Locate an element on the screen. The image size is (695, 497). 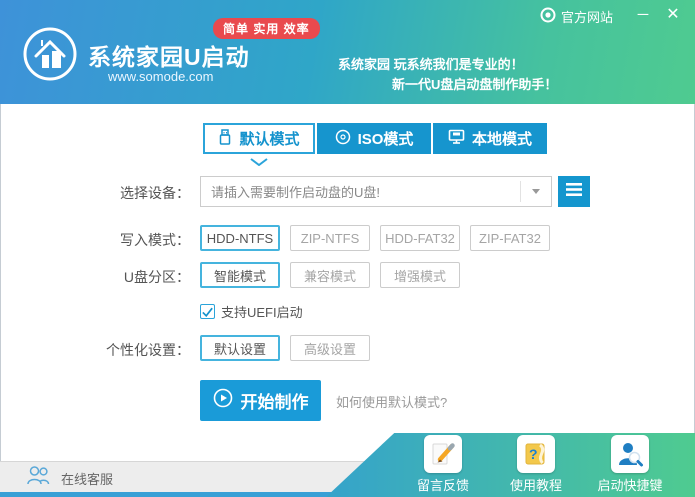
write-mode-label: 写入模式： is located at coordinates (155, 240).